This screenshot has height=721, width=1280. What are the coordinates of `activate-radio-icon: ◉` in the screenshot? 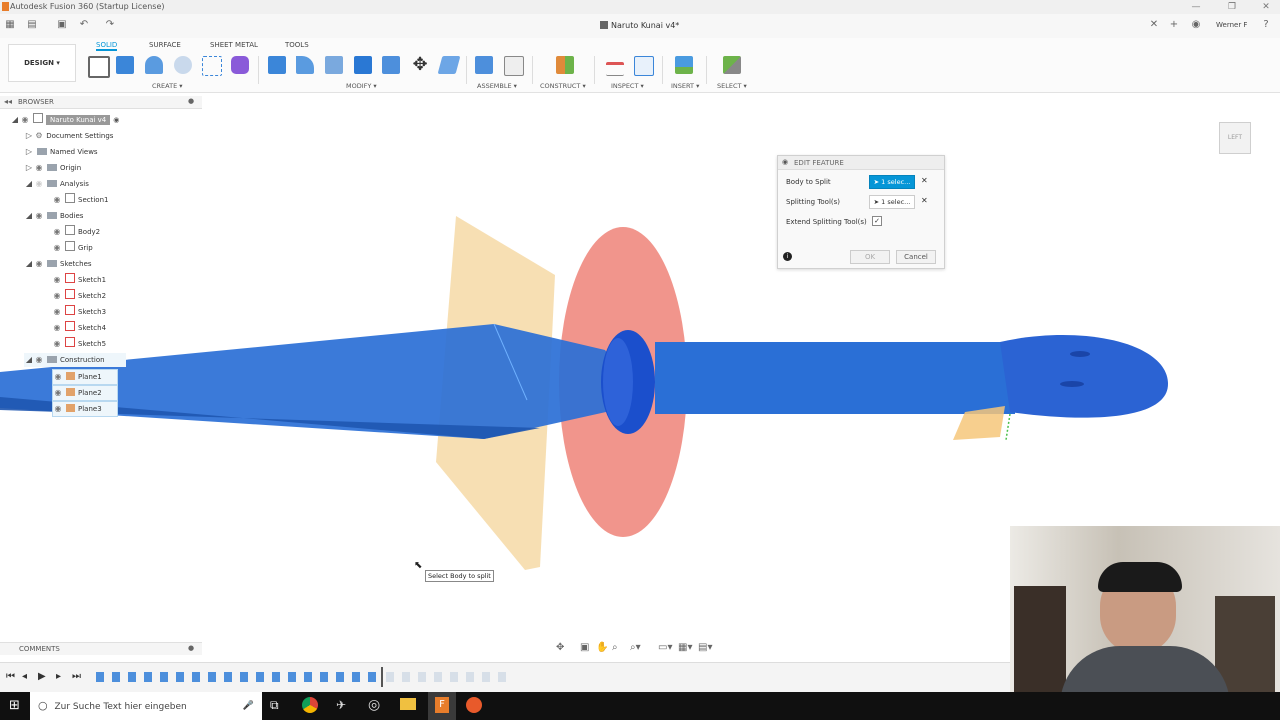 It's located at (116, 120).